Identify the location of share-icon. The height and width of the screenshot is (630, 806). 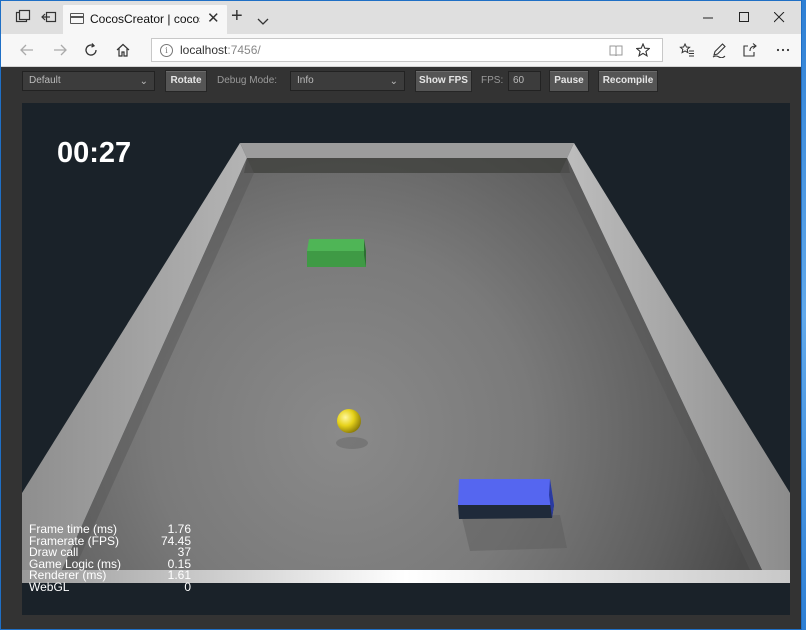
(750, 50).